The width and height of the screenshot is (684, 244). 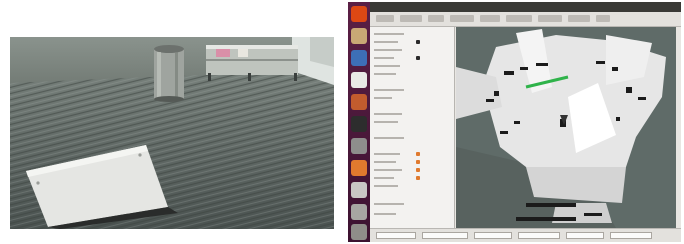 I want to click on nav-goal-tool-button, so click(x=550, y=18).